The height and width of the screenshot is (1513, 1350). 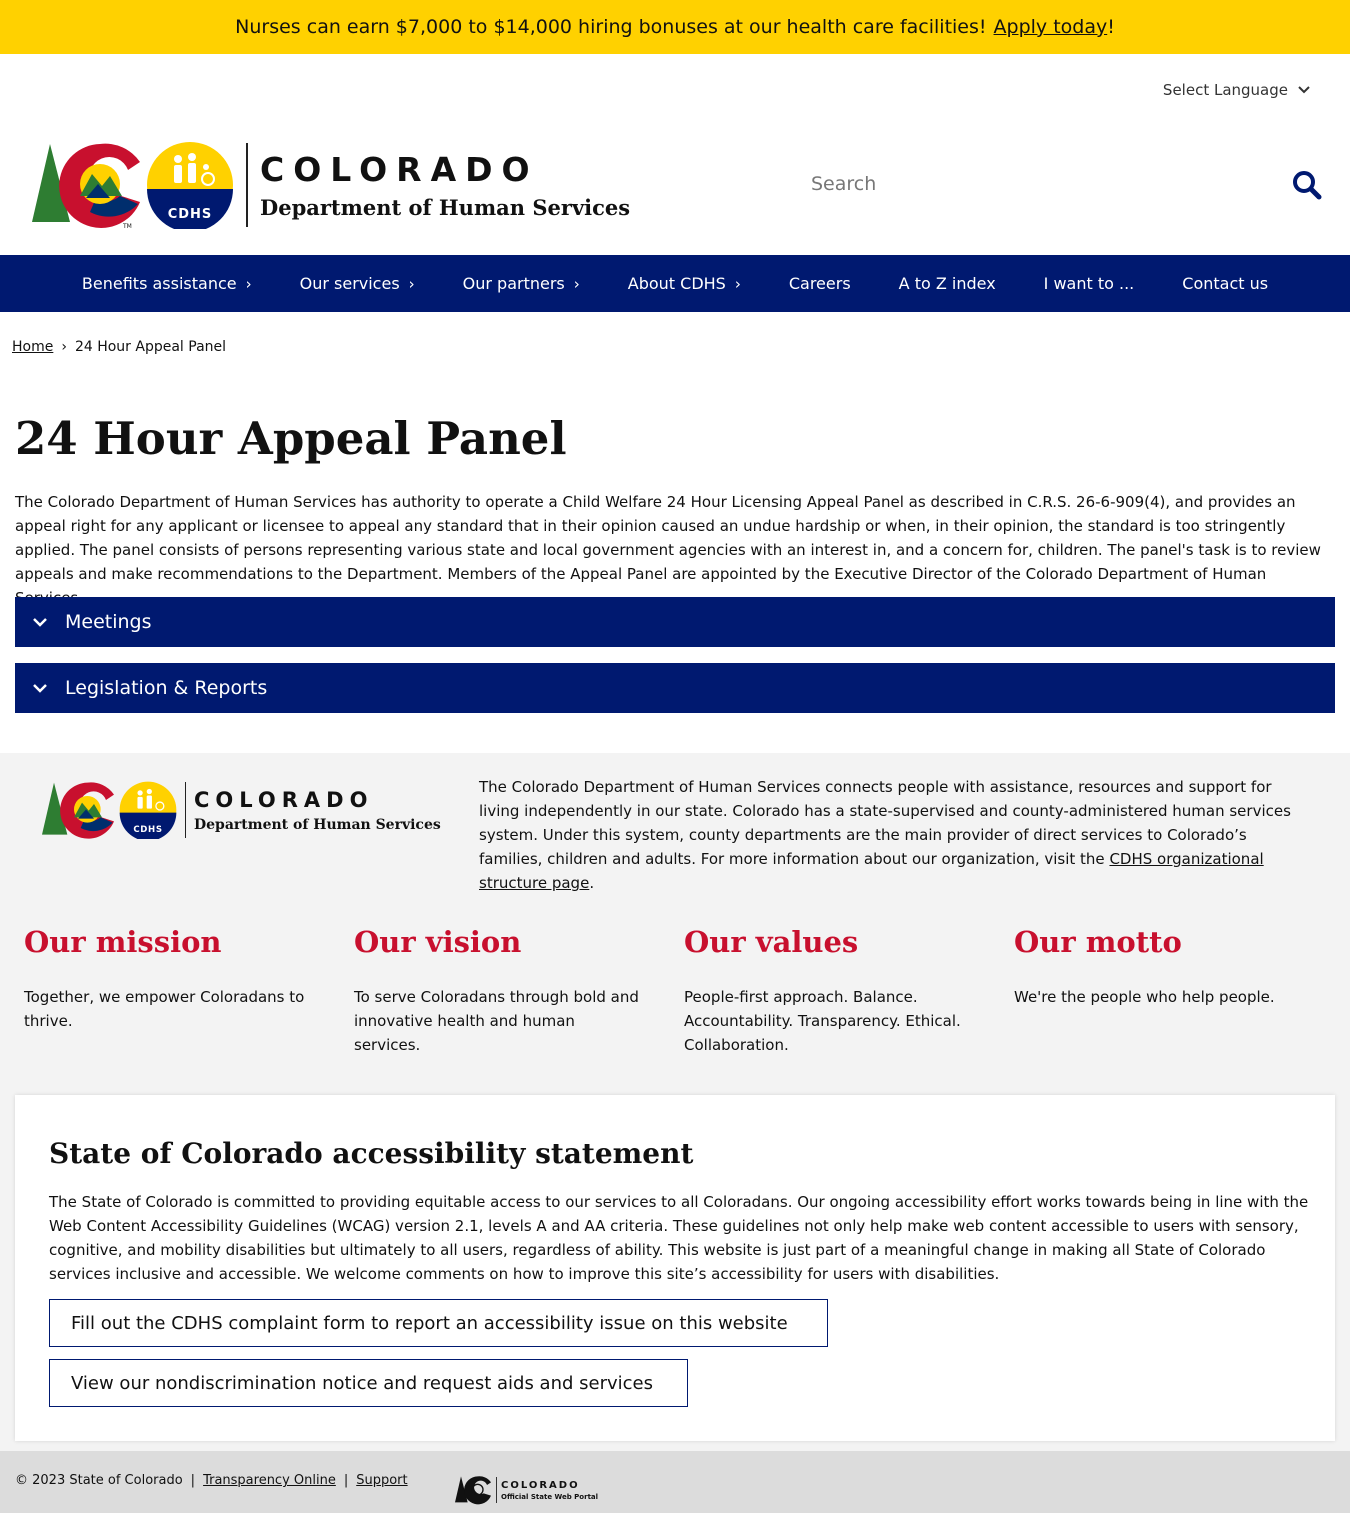 I want to click on accordion-label: Meetings, so click(x=108, y=622).